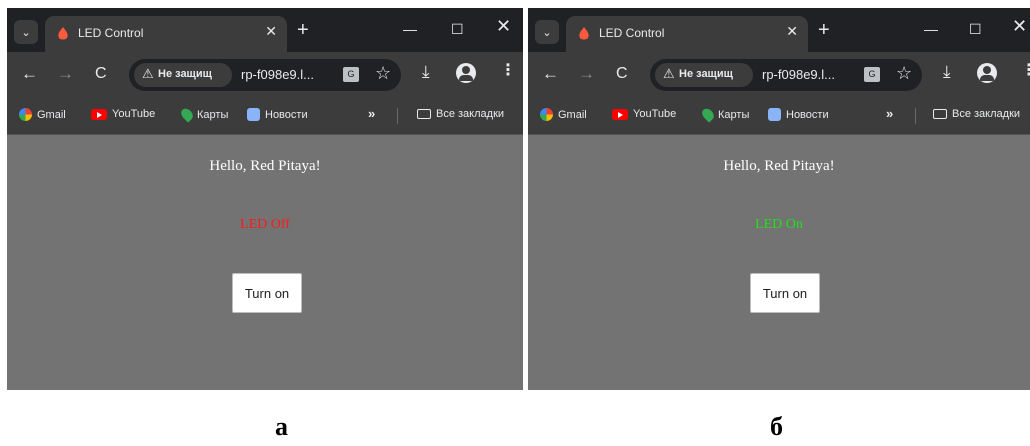 The image size is (1030, 446). I want to click on led-status: LED On, so click(779, 224).